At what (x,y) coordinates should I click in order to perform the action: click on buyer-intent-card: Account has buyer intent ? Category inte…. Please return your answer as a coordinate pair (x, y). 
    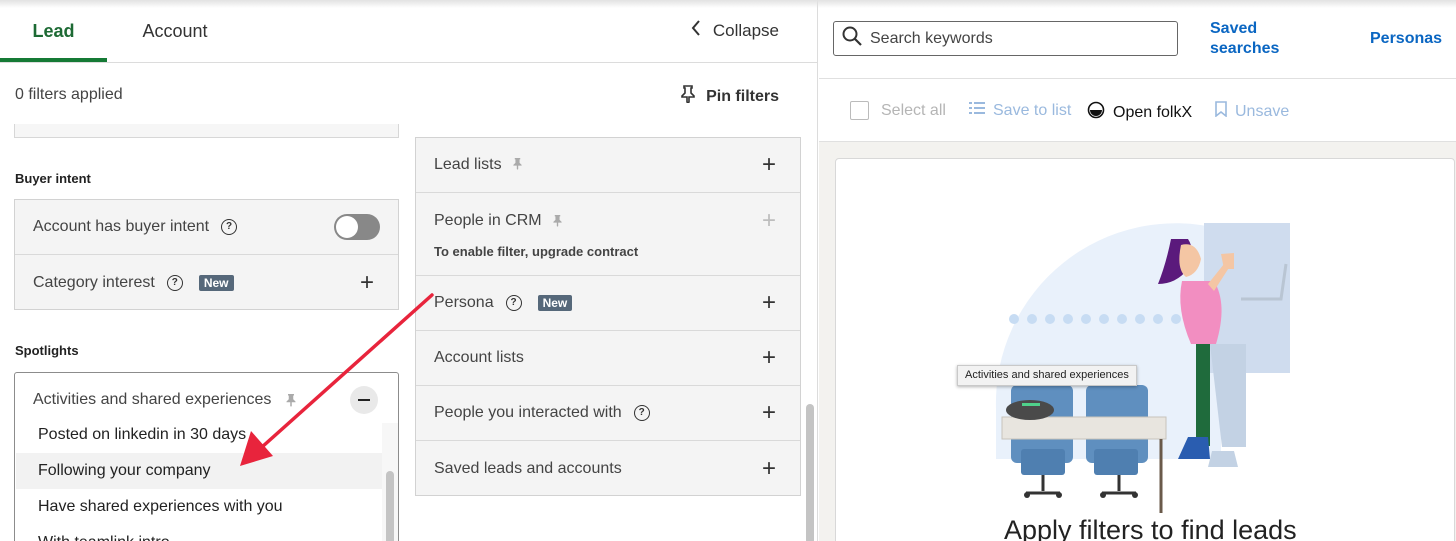
    Looking at the image, I should click on (206, 254).